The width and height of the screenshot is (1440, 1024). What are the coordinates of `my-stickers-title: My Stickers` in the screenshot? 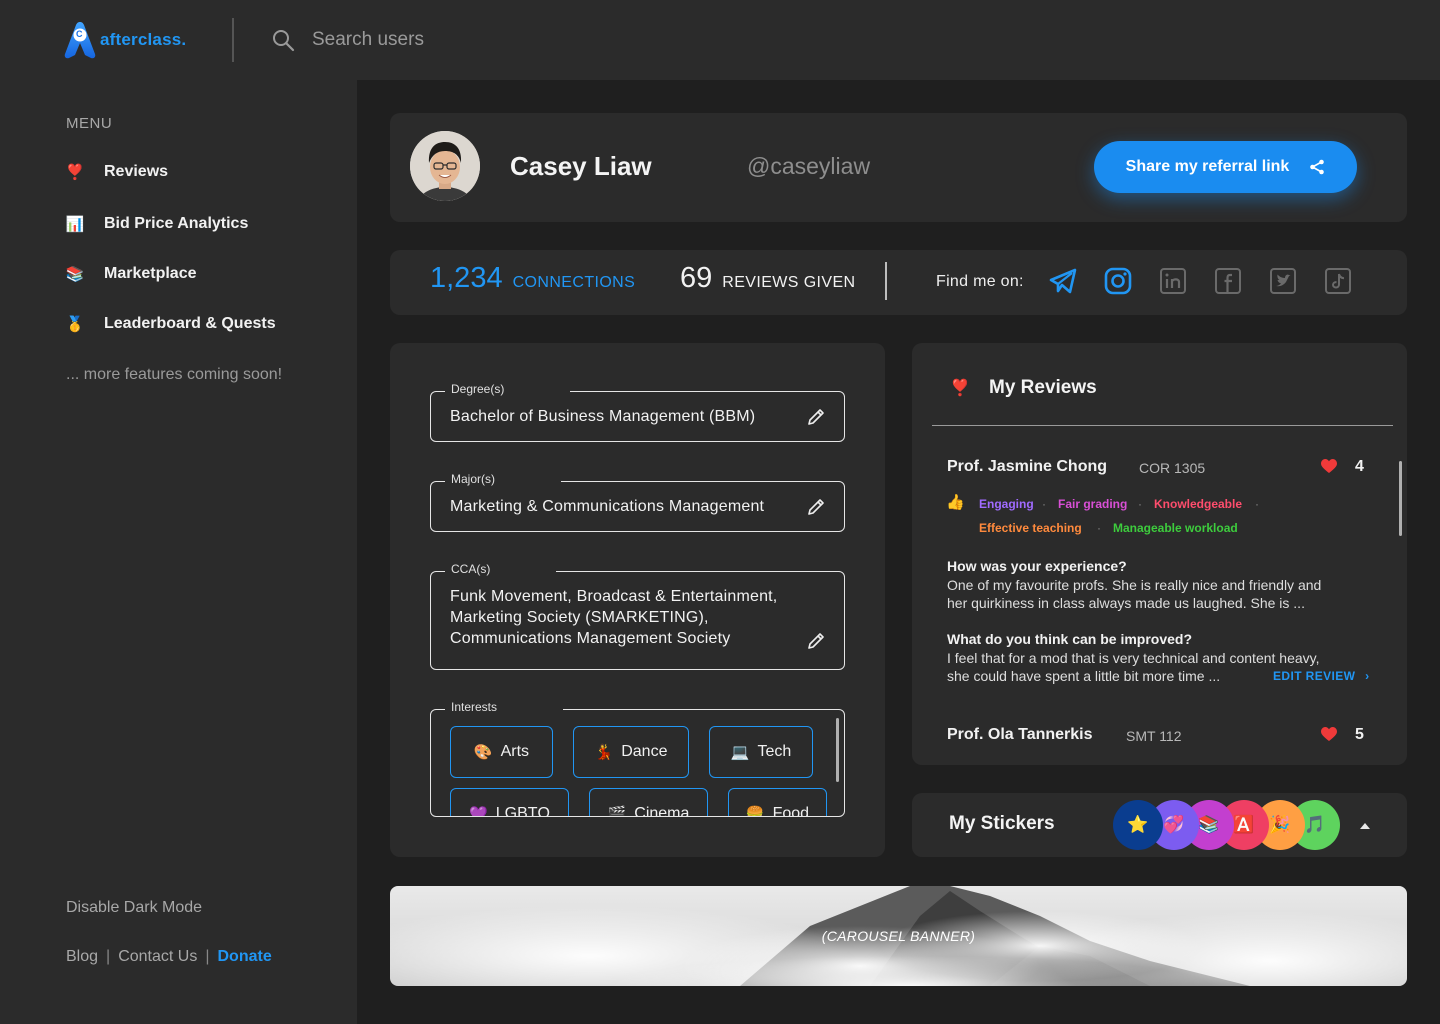 It's located at (1002, 823).